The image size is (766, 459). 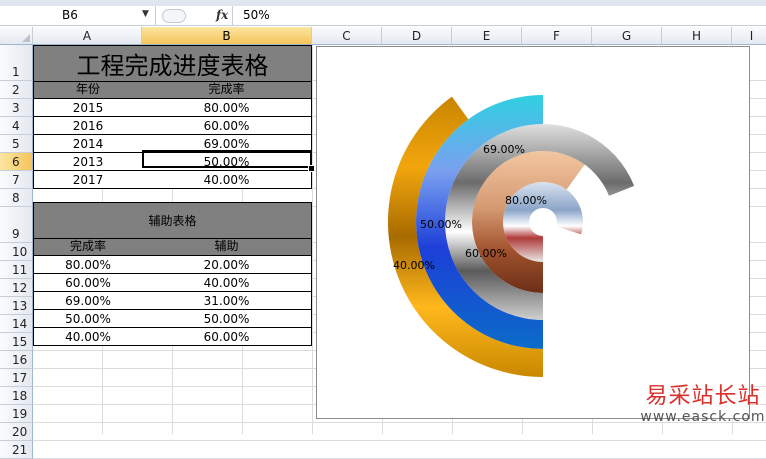 What do you see at coordinates (88, 337) in the screenshot?
I see `table2-cell-rate: 40.00%` at bounding box center [88, 337].